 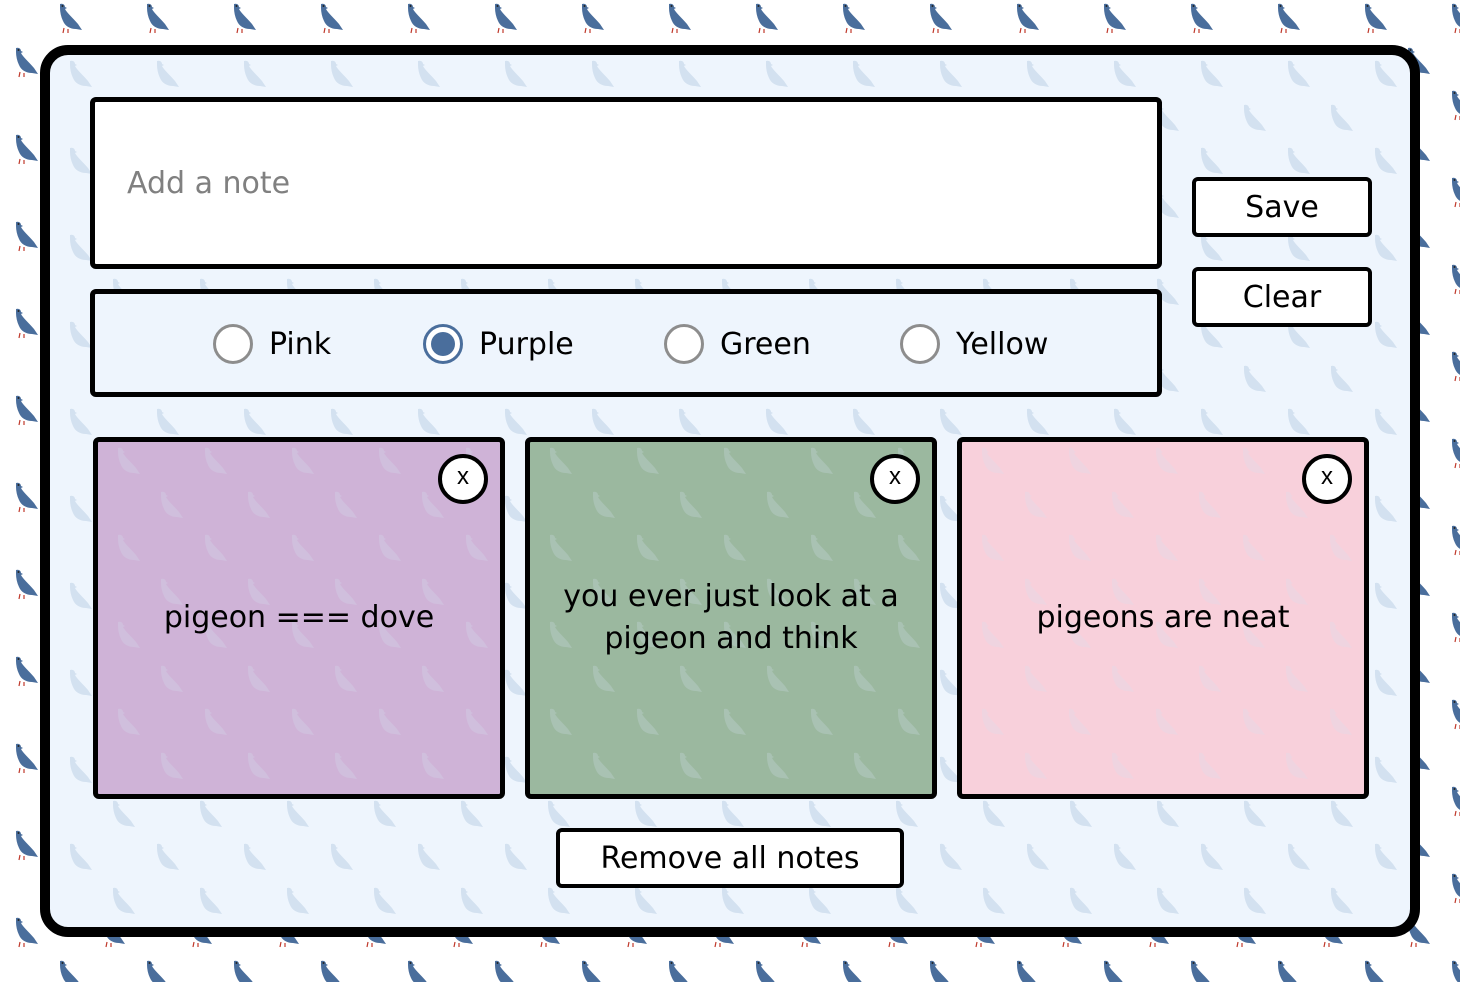 What do you see at coordinates (1002, 344) in the screenshot?
I see `radio-yellow-label: Yellow` at bounding box center [1002, 344].